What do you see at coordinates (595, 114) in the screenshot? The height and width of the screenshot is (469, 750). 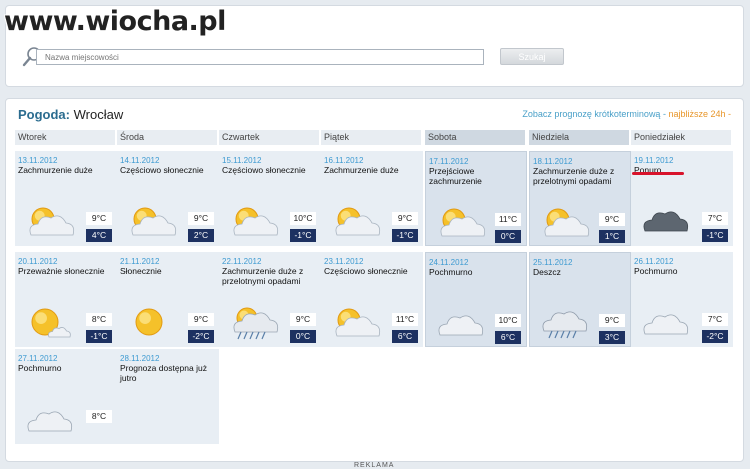 I see `forecast-link-text: Zobacz prognozę krótkoterminową -` at bounding box center [595, 114].